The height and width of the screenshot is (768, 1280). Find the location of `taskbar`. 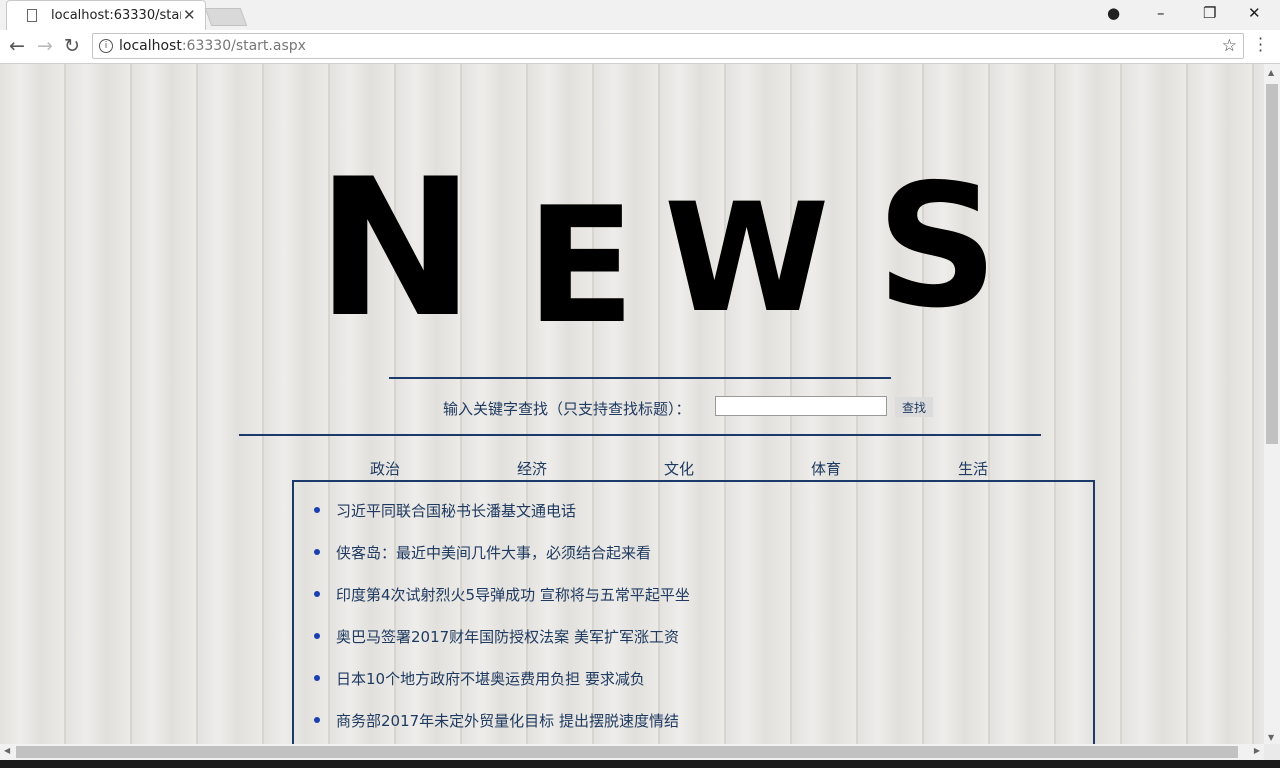

taskbar is located at coordinates (640, 764).